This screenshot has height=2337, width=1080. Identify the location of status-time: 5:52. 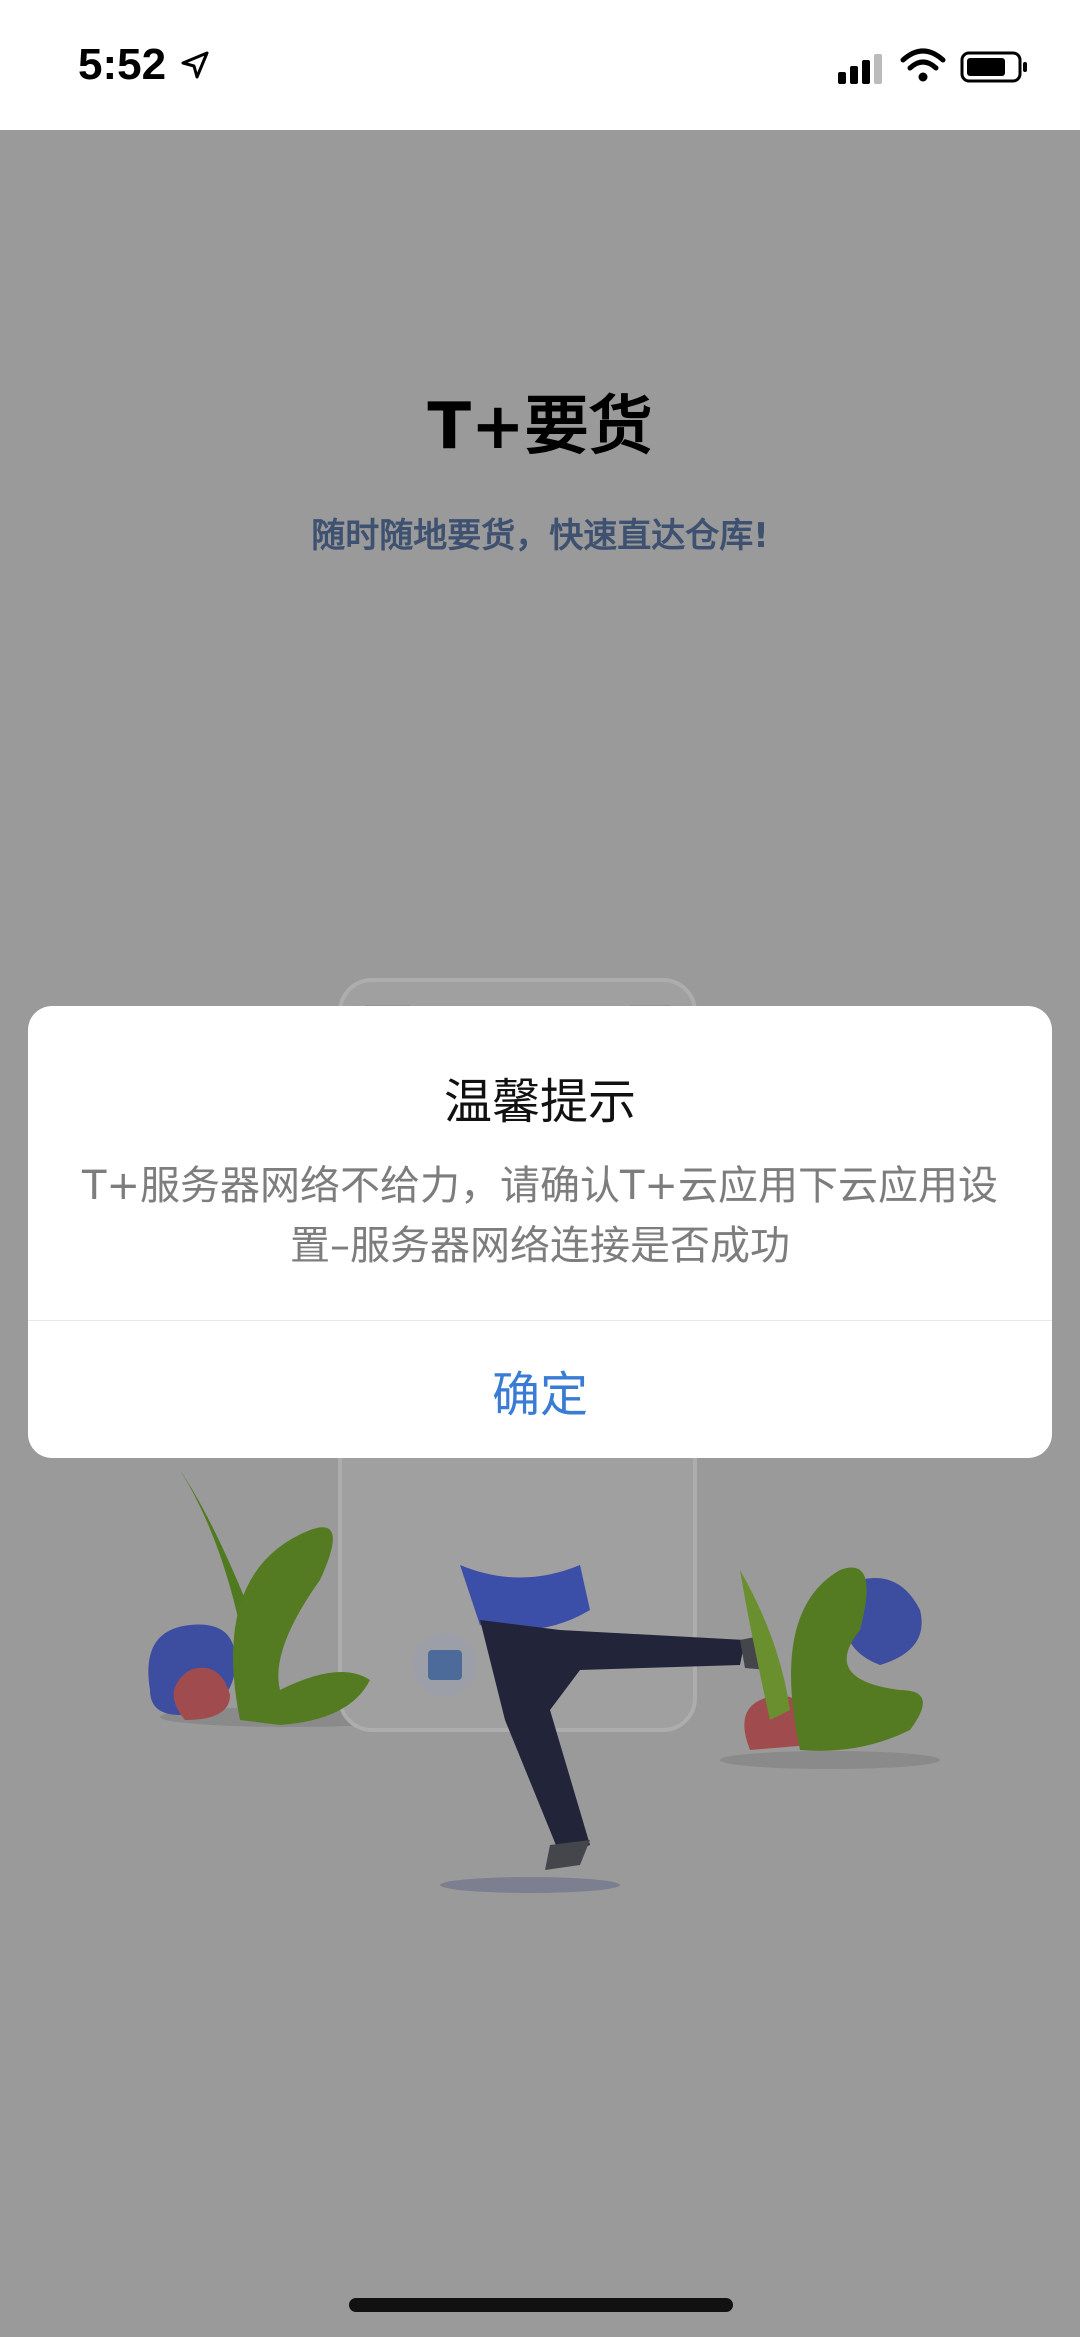
(122, 64).